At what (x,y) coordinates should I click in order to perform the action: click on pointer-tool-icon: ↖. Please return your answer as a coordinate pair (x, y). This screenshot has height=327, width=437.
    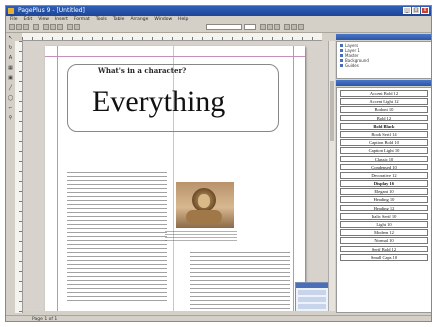
    Looking at the image, I should click on (10, 38).